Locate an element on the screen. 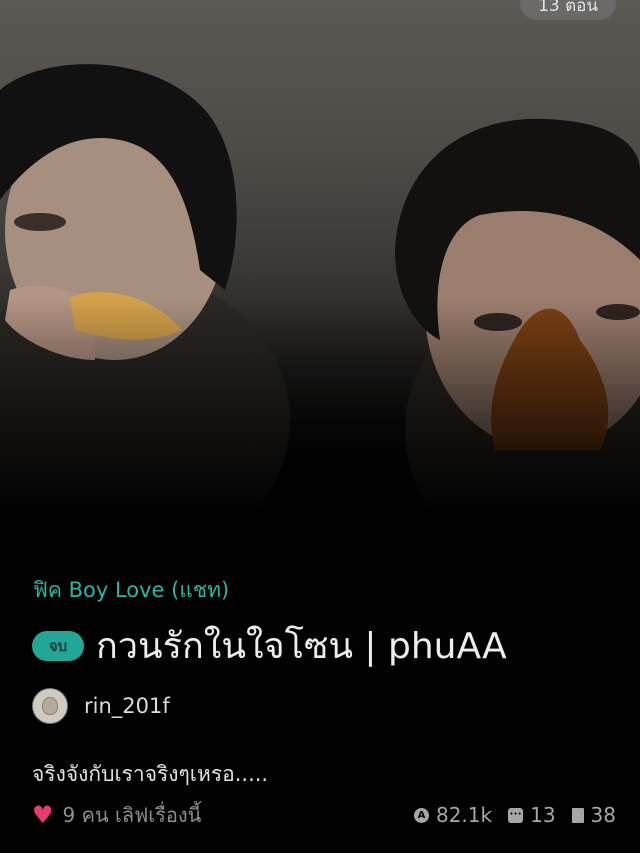 The height and width of the screenshot is (853, 640). status-badge: จบ is located at coordinates (58, 645).